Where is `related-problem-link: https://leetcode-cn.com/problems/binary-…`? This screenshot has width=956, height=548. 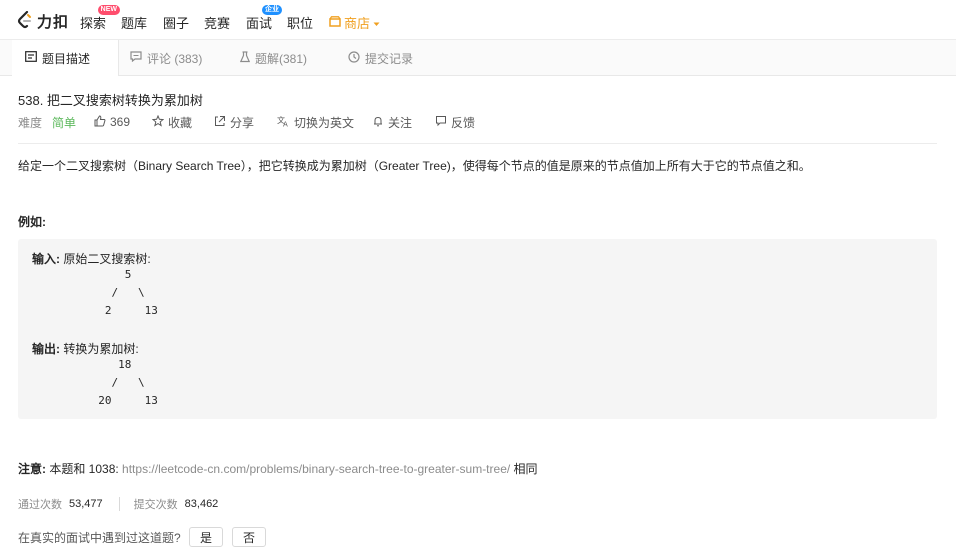 related-problem-link: https://leetcode-cn.com/problems/binary-… is located at coordinates (316, 469).